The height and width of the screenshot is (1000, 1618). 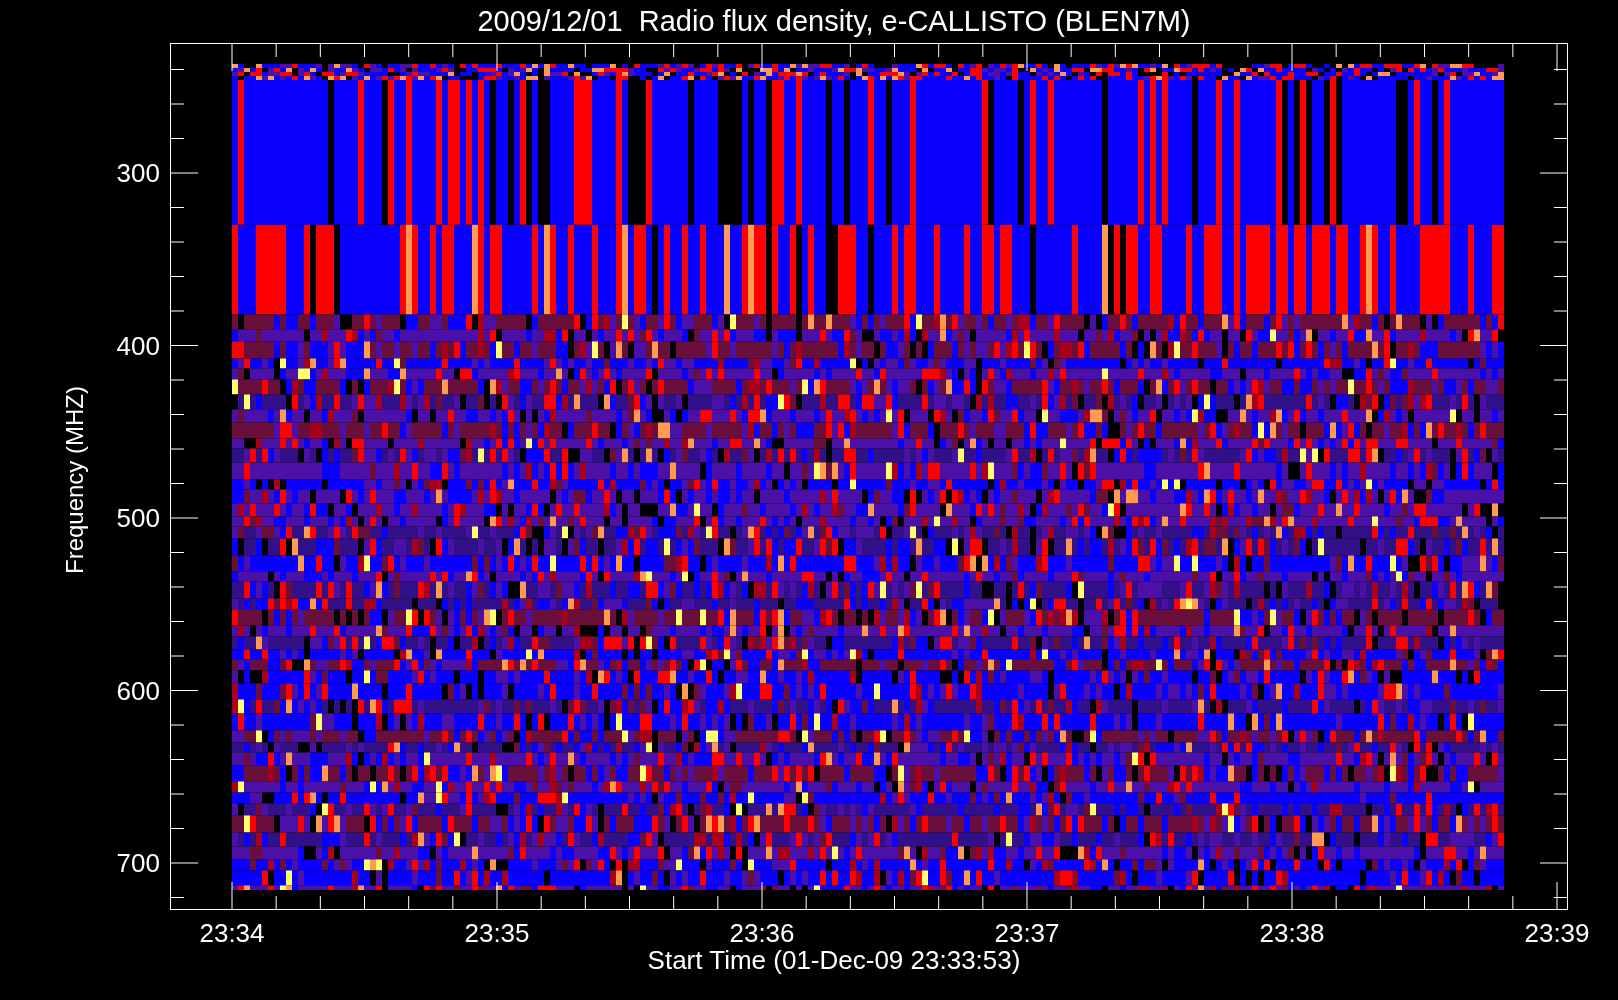 What do you see at coordinates (232, 933) in the screenshot?
I see `tick-label: 23:34` at bounding box center [232, 933].